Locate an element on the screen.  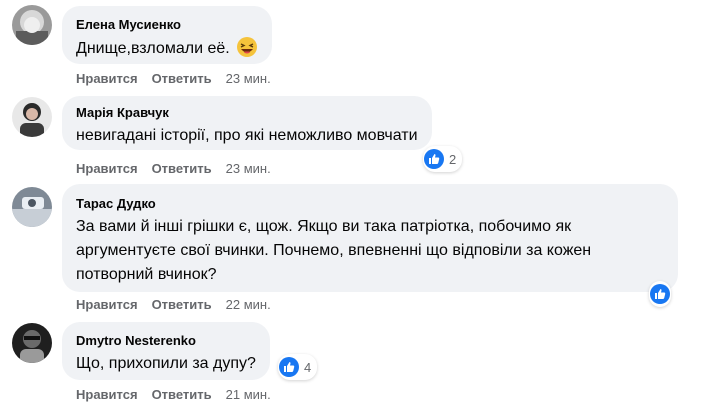
comment-actions: Нравится Ответить 21 мин. is located at coordinates (173, 395).